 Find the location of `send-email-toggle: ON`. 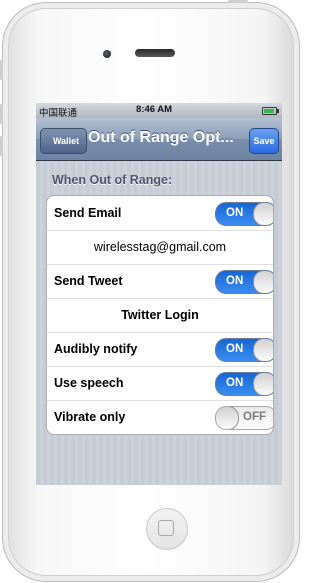

send-email-toggle: ON is located at coordinates (244, 214).